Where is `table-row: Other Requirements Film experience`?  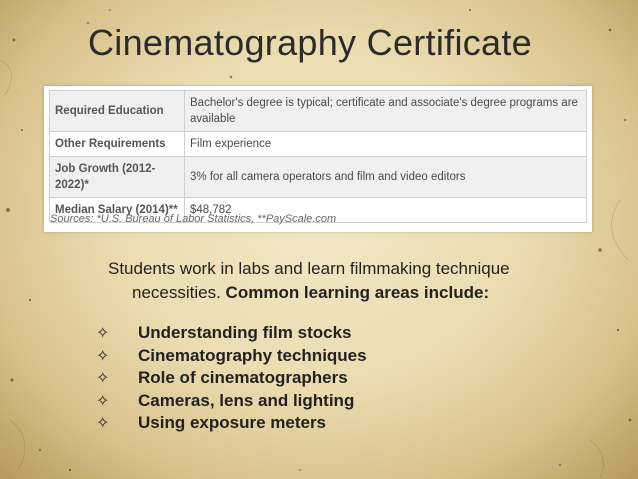 table-row: Other Requirements Film experience is located at coordinates (318, 144).